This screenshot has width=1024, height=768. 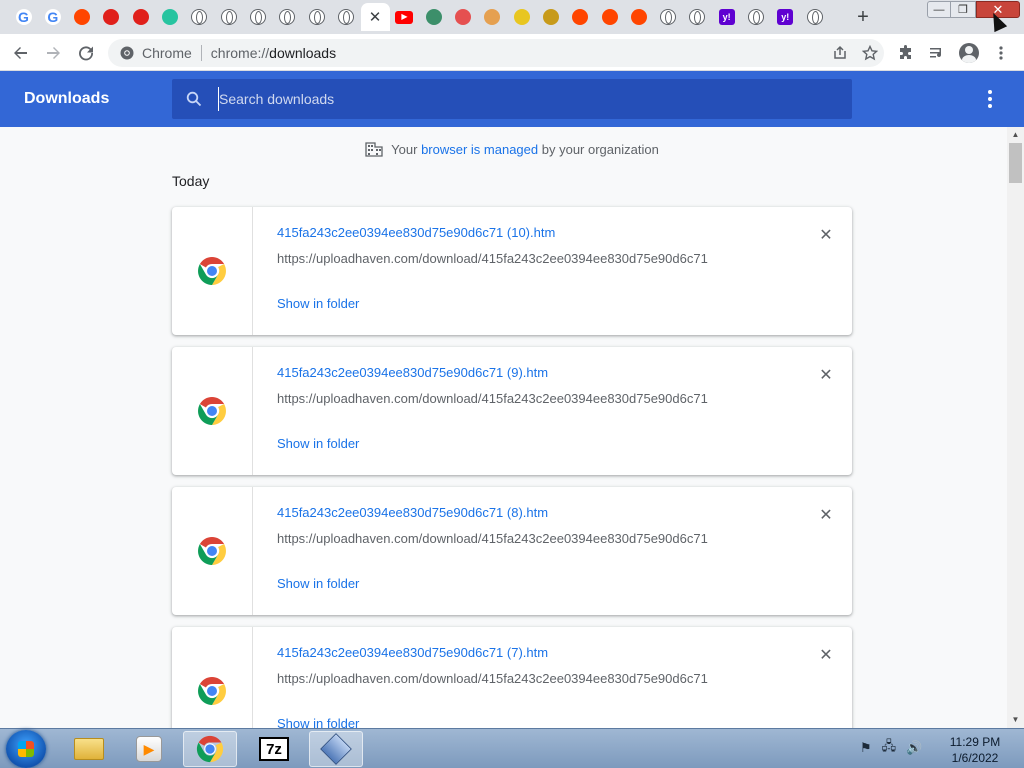 What do you see at coordinates (863, 17) in the screenshot?
I see `new-tab-button: +` at bounding box center [863, 17].